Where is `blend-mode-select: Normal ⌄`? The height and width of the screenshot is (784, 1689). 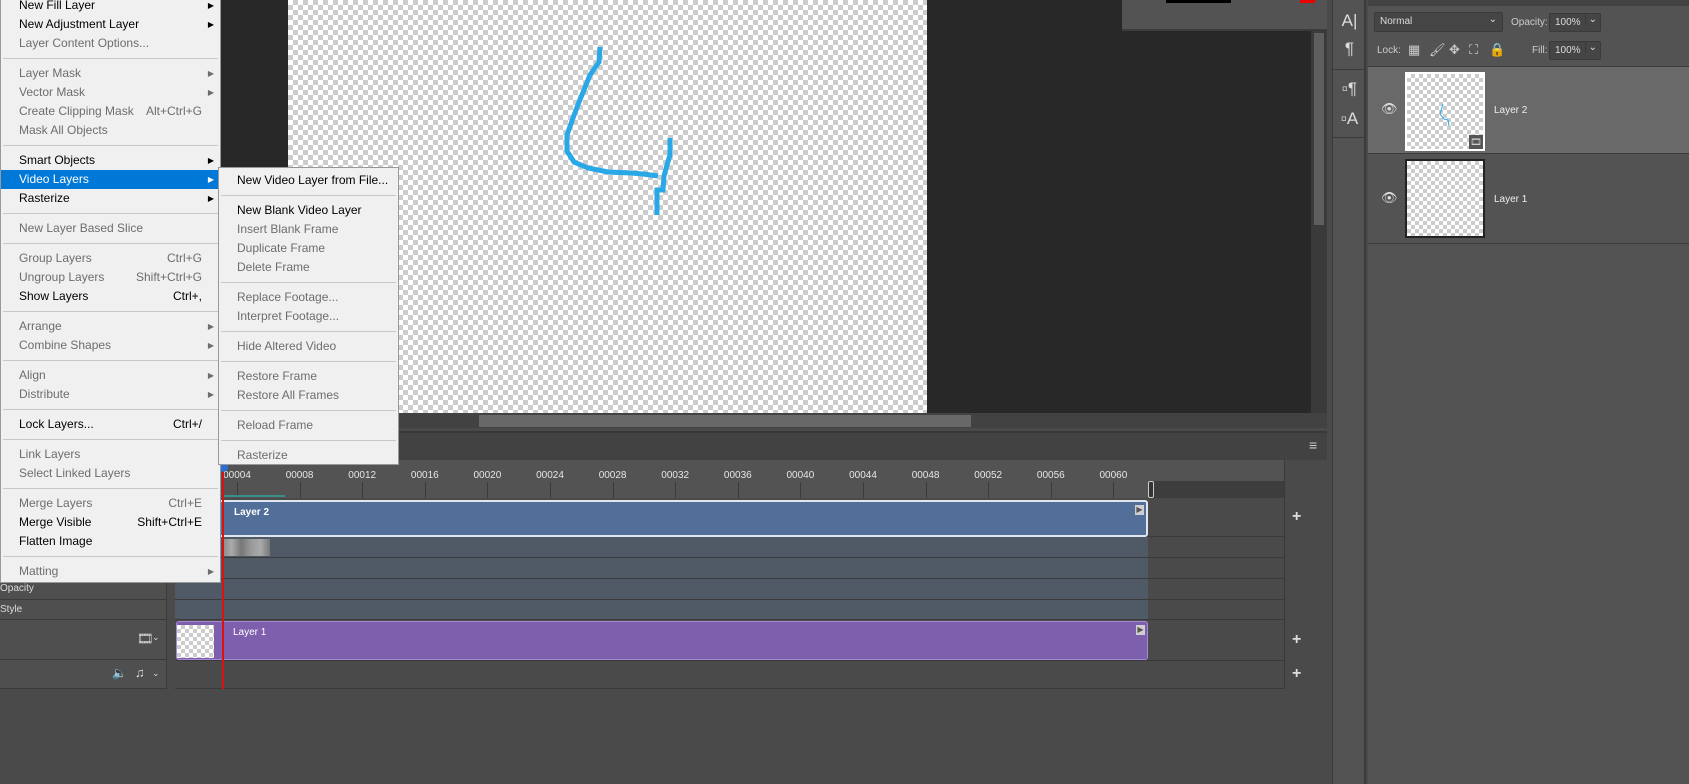
blend-mode-select: Normal ⌄ is located at coordinates (1438, 22).